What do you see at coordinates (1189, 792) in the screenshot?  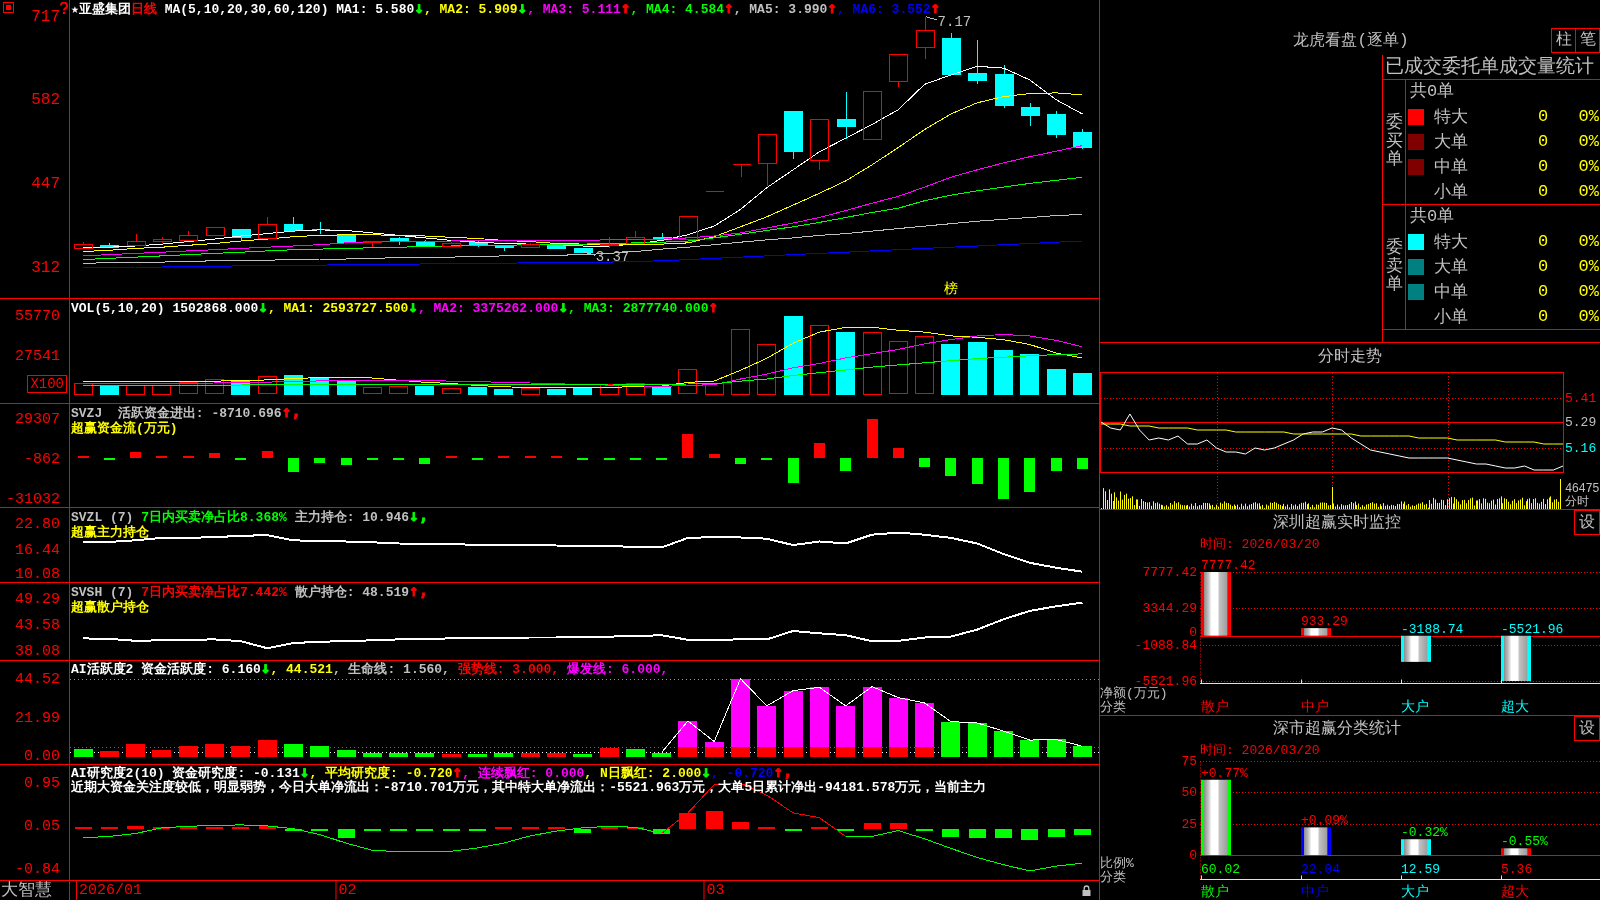 I see `y-axis-label: 50` at bounding box center [1189, 792].